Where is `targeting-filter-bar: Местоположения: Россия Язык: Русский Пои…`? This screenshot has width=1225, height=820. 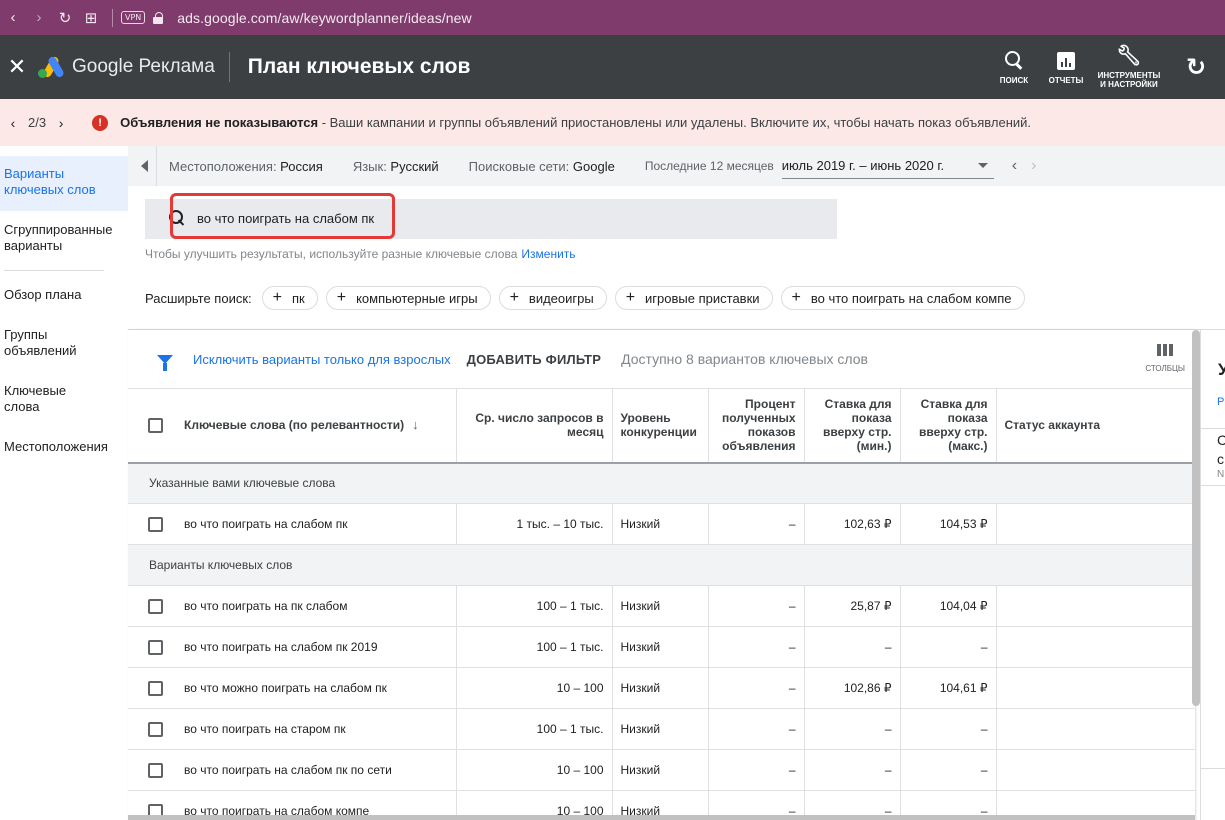
targeting-filter-bar: Местоположения: Россия Язык: Русский Пои… is located at coordinates (676, 166).